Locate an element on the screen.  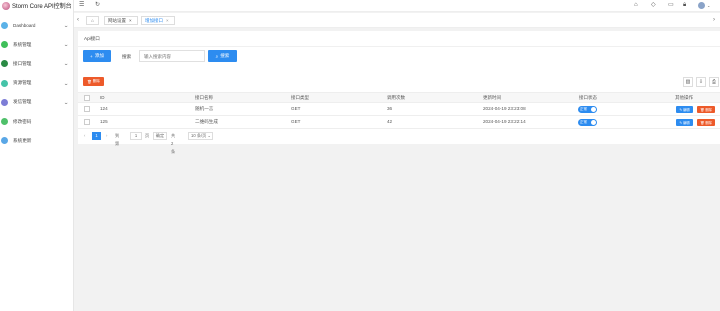
app-title: Storm Core API控制台 is located at coordinates (42, 7).